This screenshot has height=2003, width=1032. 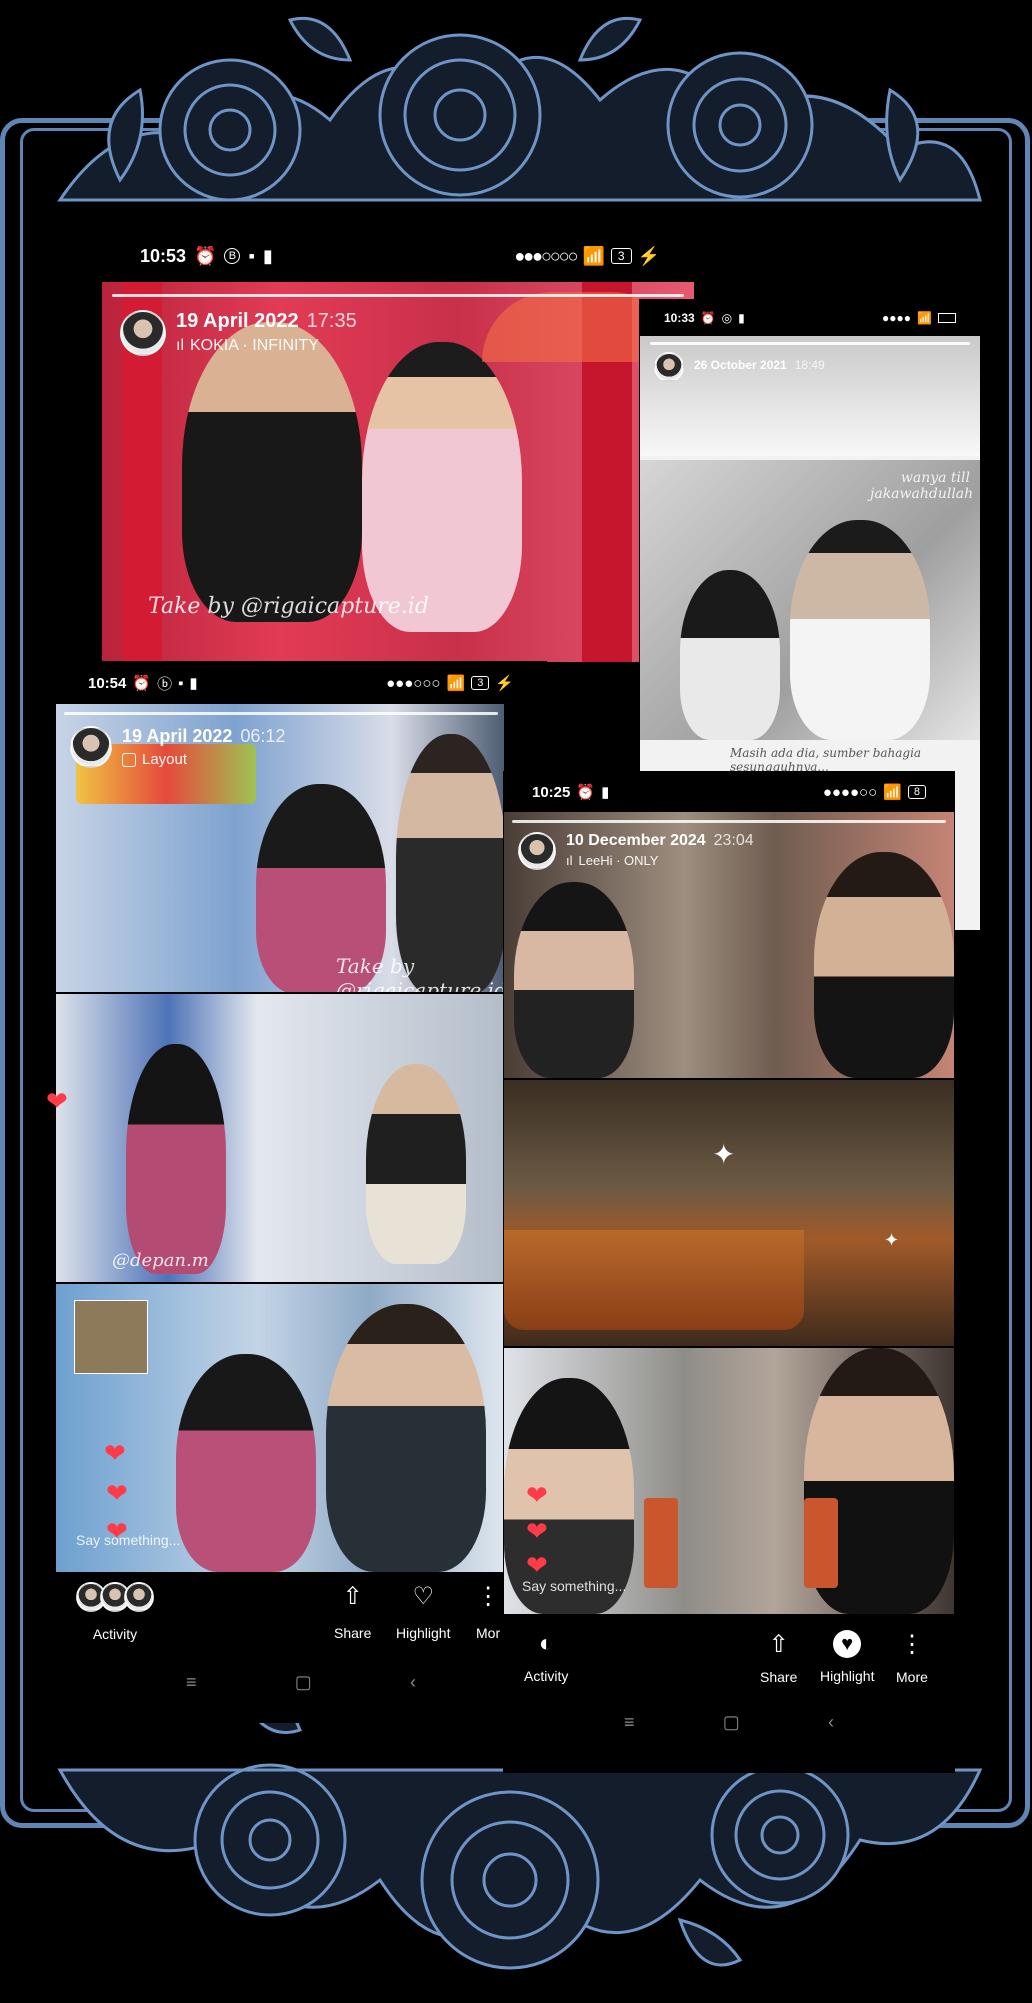 What do you see at coordinates (115, 1597) in the screenshot?
I see `viewer-avatars` at bounding box center [115, 1597].